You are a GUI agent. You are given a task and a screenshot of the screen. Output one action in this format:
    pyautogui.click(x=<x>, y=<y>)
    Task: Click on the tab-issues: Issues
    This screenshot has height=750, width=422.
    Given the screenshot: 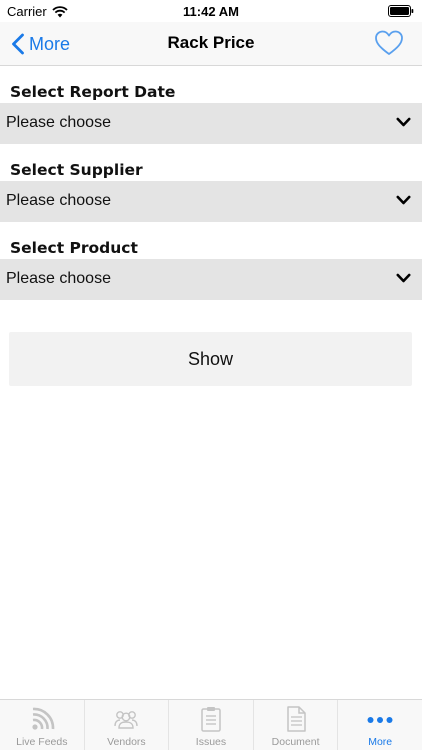 What is the action you would take?
    pyautogui.click(x=210, y=725)
    